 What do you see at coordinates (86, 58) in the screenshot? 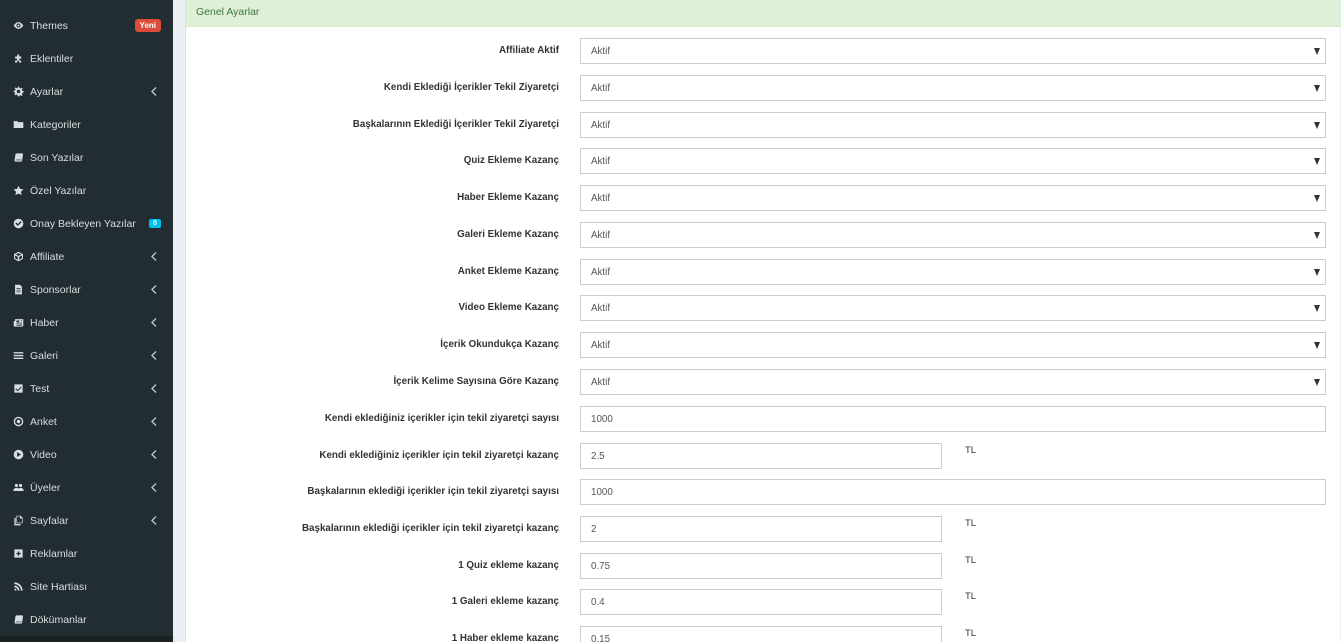
I see `sidebar-item-eklentiler: Eklentiler` at bounding box center [86, 58].